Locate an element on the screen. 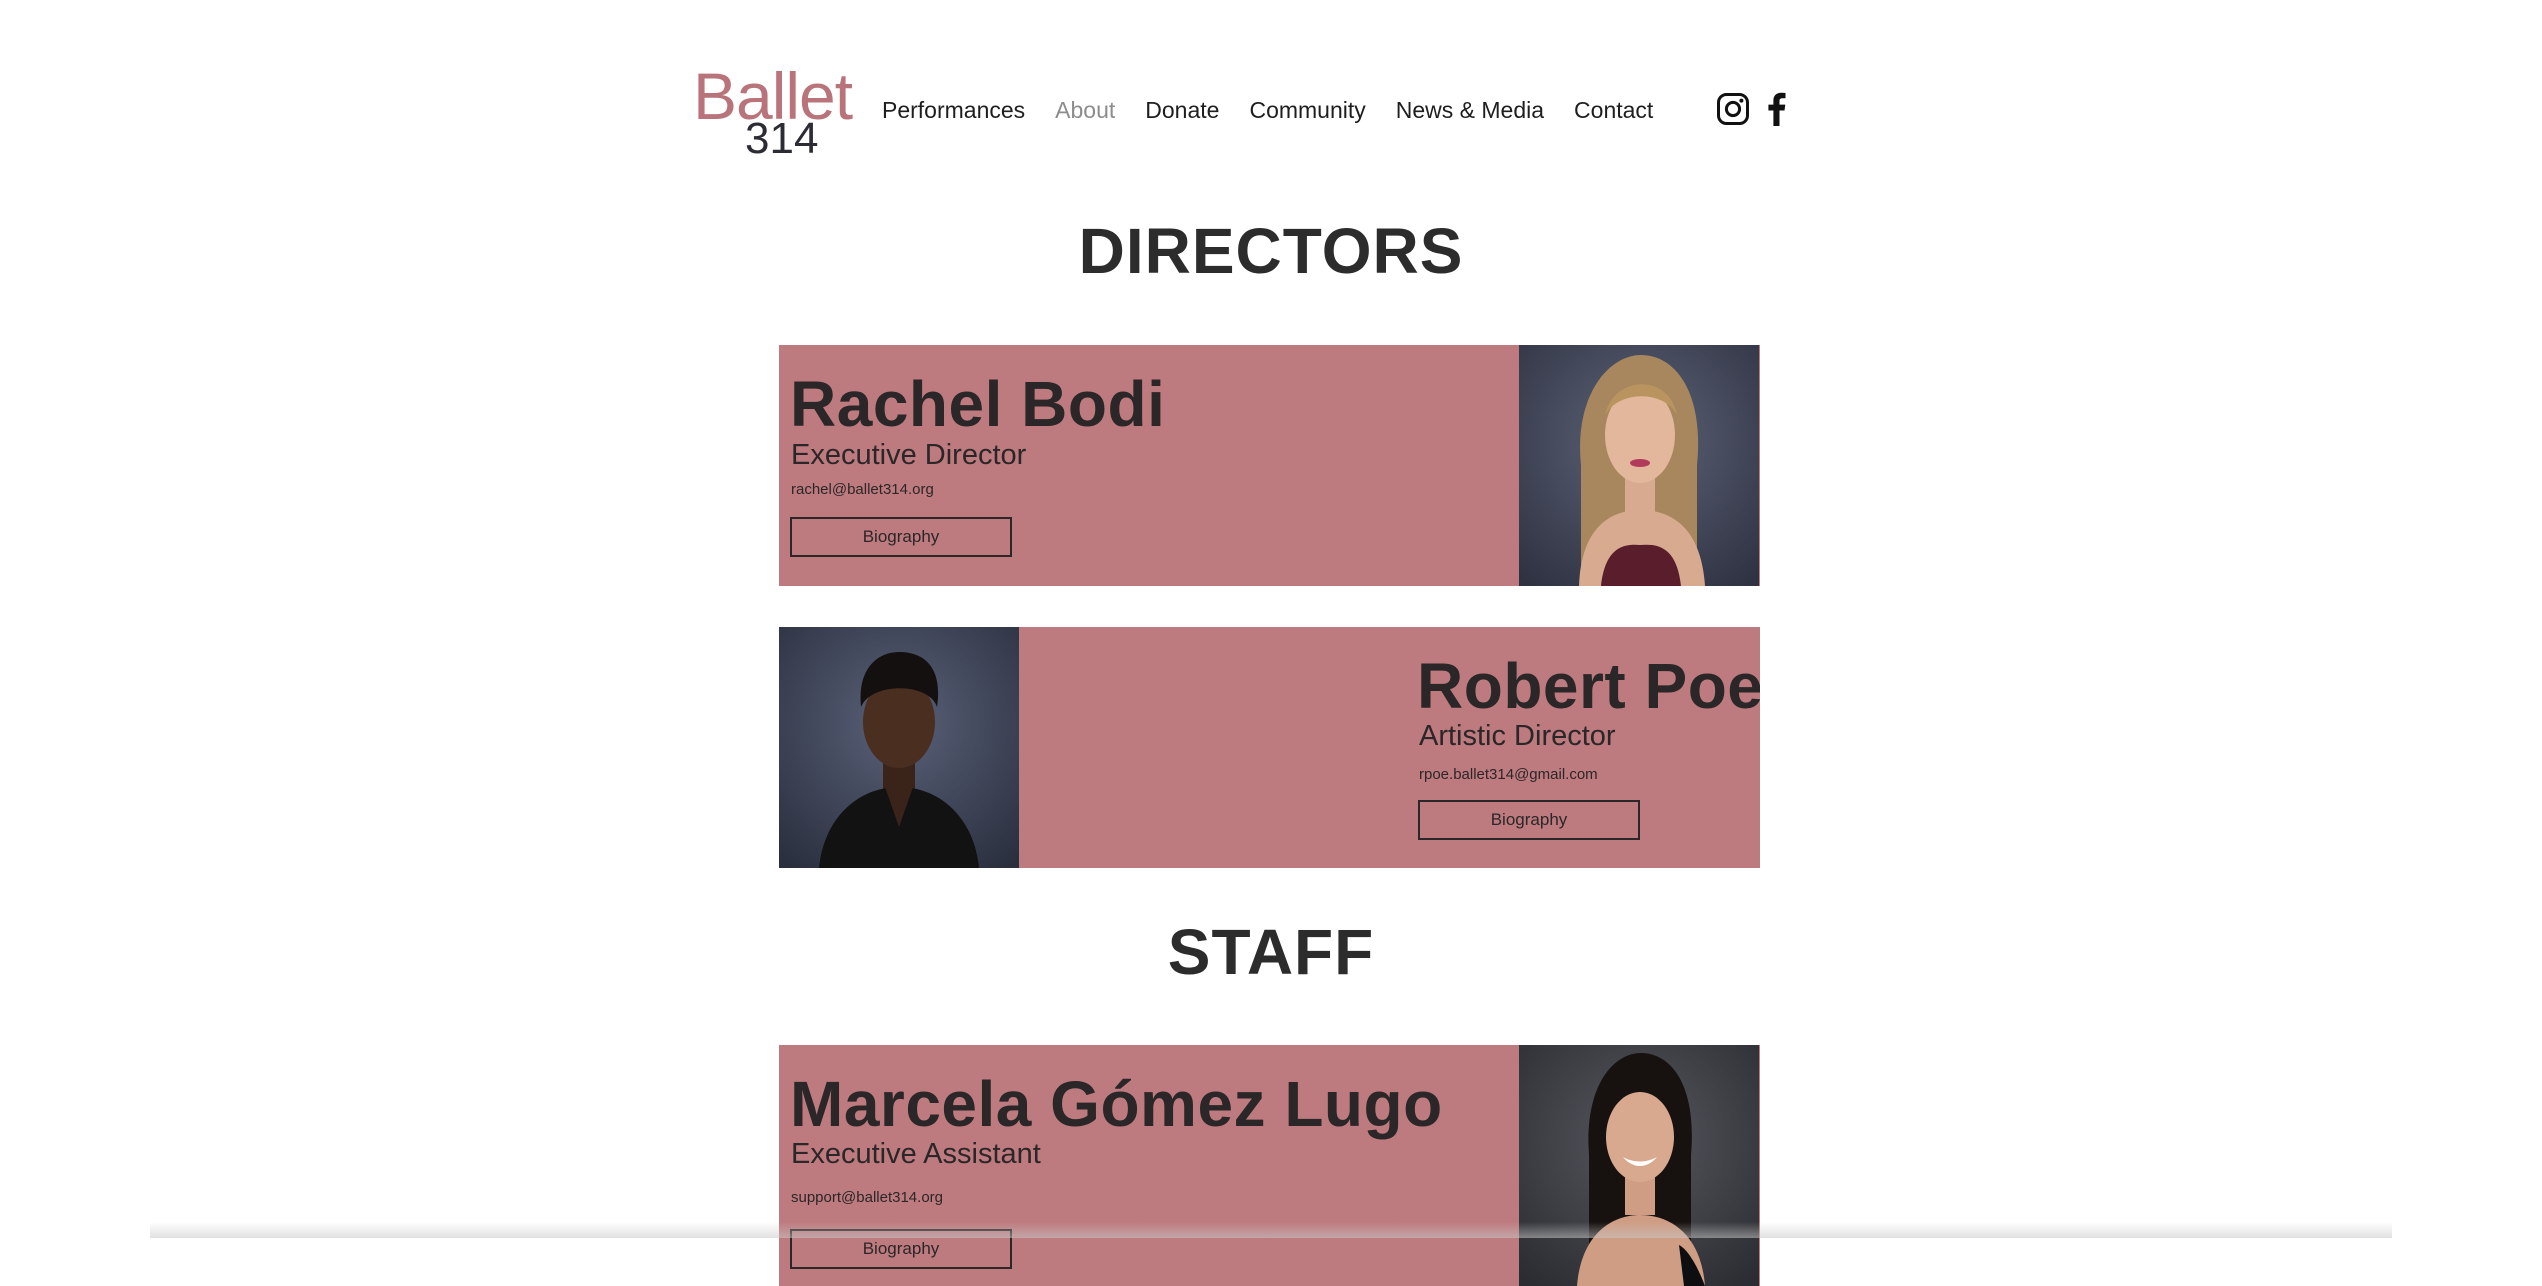 Image resolution: width=2542 pixels, height=1286 pixels. nav-donate: Donate is located at coordinates (1182, 110).